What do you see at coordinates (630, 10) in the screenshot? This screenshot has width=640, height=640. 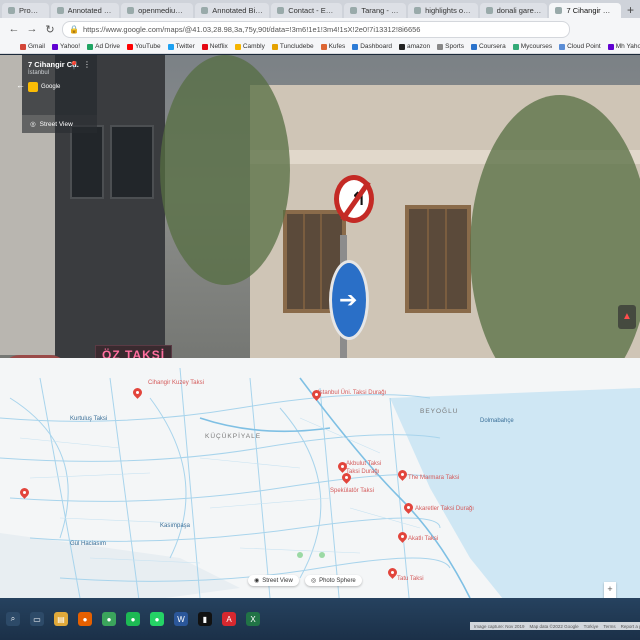 I see `new-tab-button: +` at bounding box center [630, 10].